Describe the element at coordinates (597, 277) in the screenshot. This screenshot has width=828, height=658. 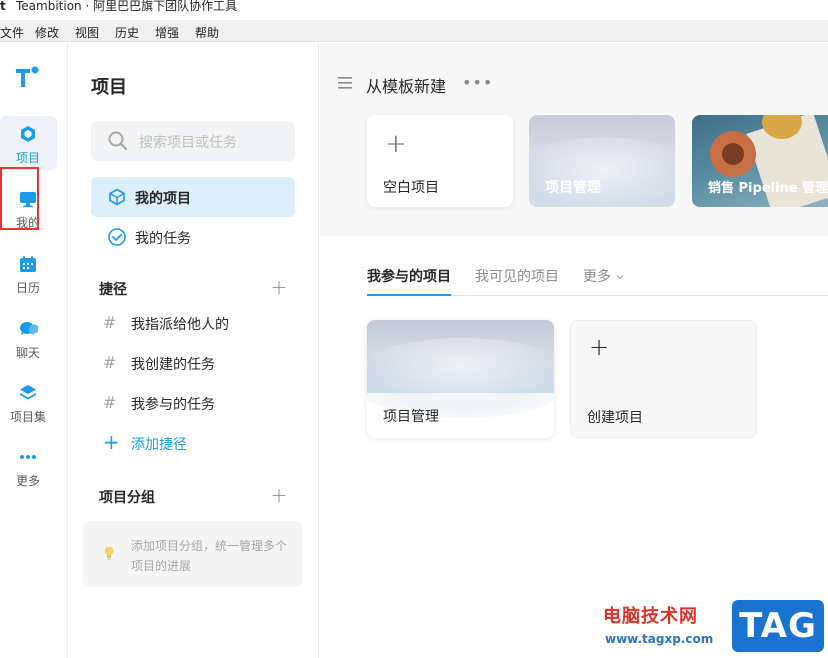
I see `tab-more-label: 更多` at that location.